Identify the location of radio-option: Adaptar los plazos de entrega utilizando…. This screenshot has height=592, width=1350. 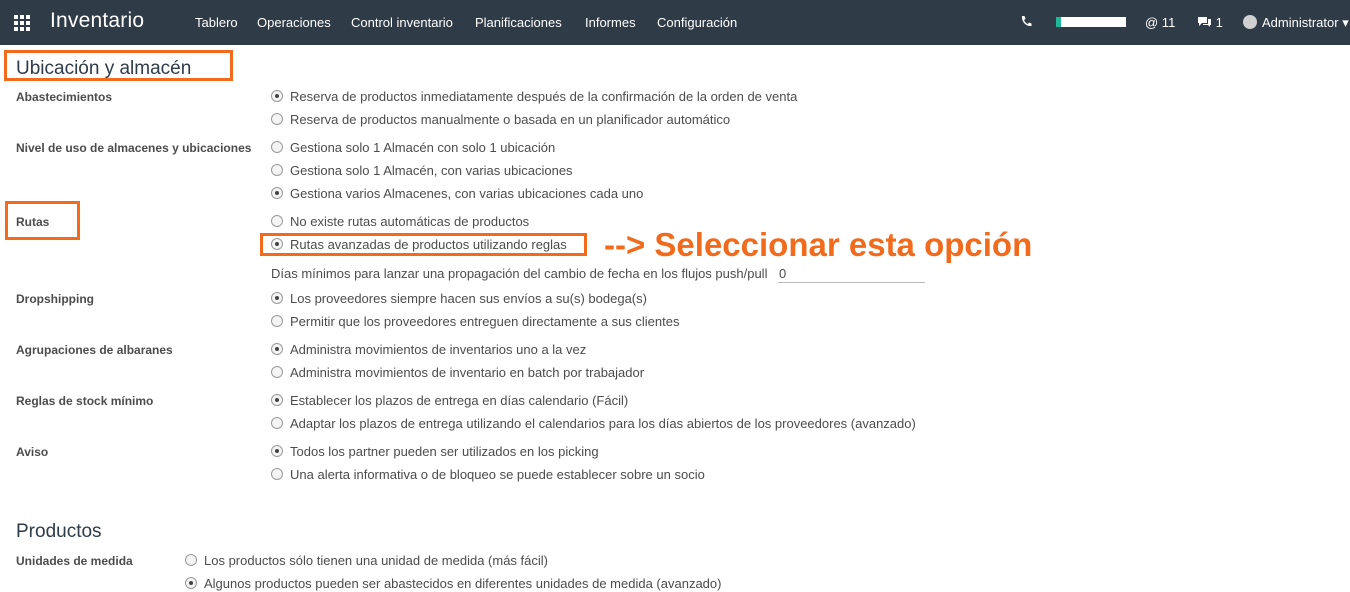
(593, 424).